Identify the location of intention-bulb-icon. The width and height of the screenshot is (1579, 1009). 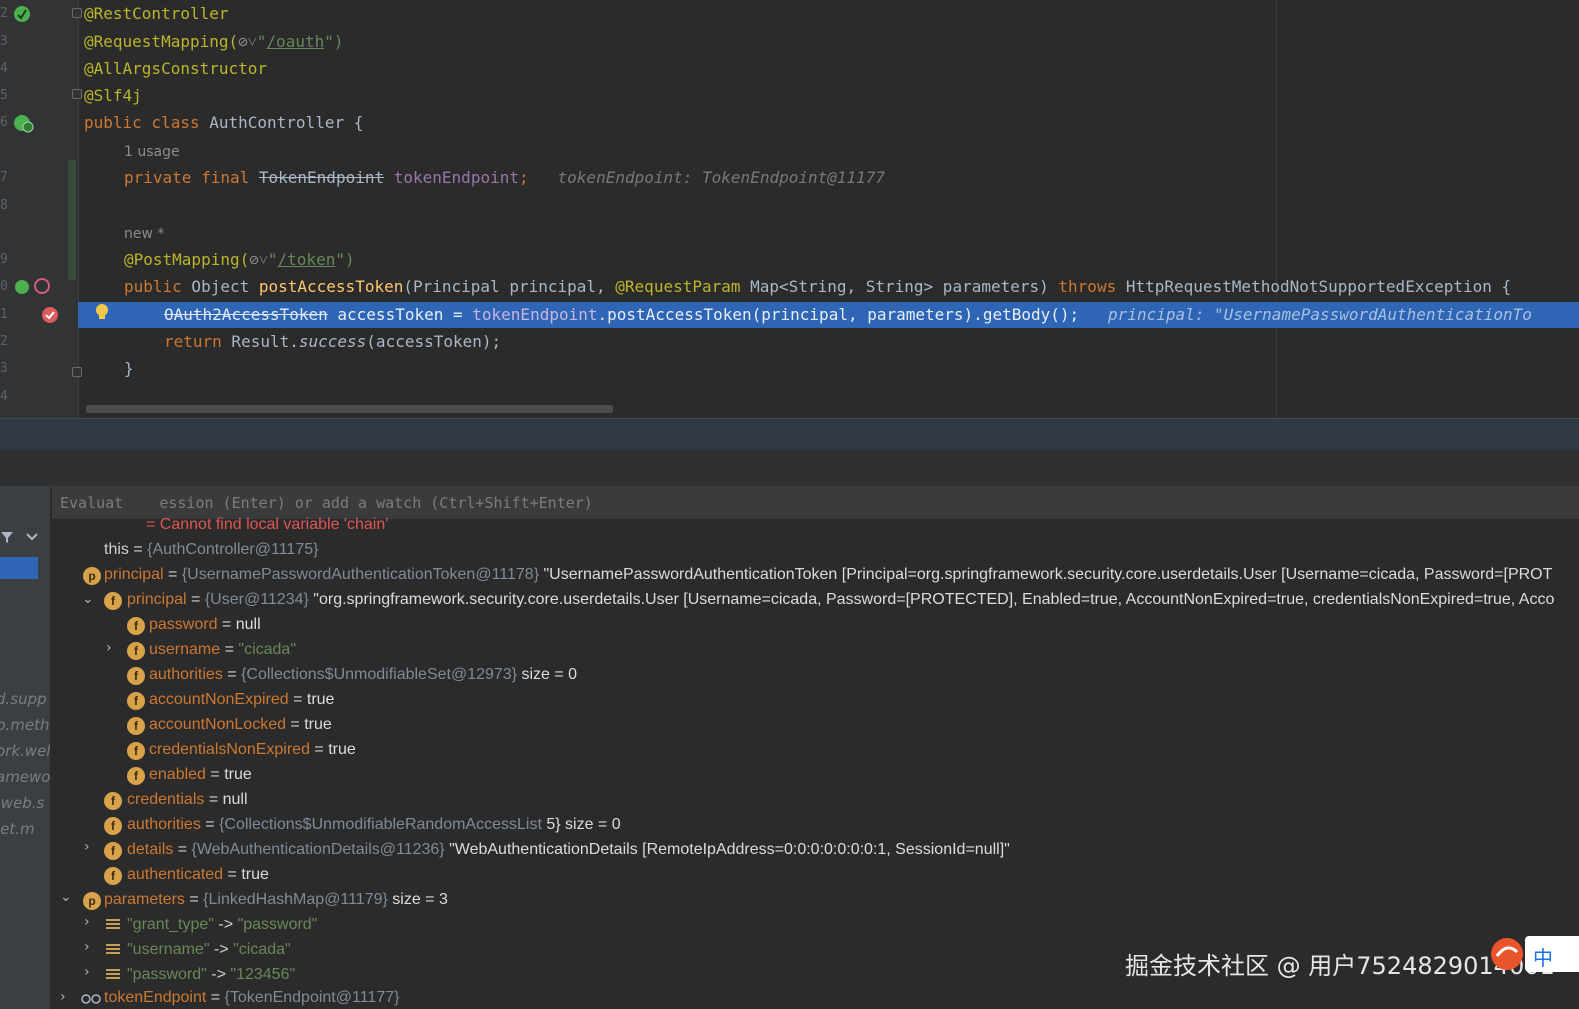
(102, 312).